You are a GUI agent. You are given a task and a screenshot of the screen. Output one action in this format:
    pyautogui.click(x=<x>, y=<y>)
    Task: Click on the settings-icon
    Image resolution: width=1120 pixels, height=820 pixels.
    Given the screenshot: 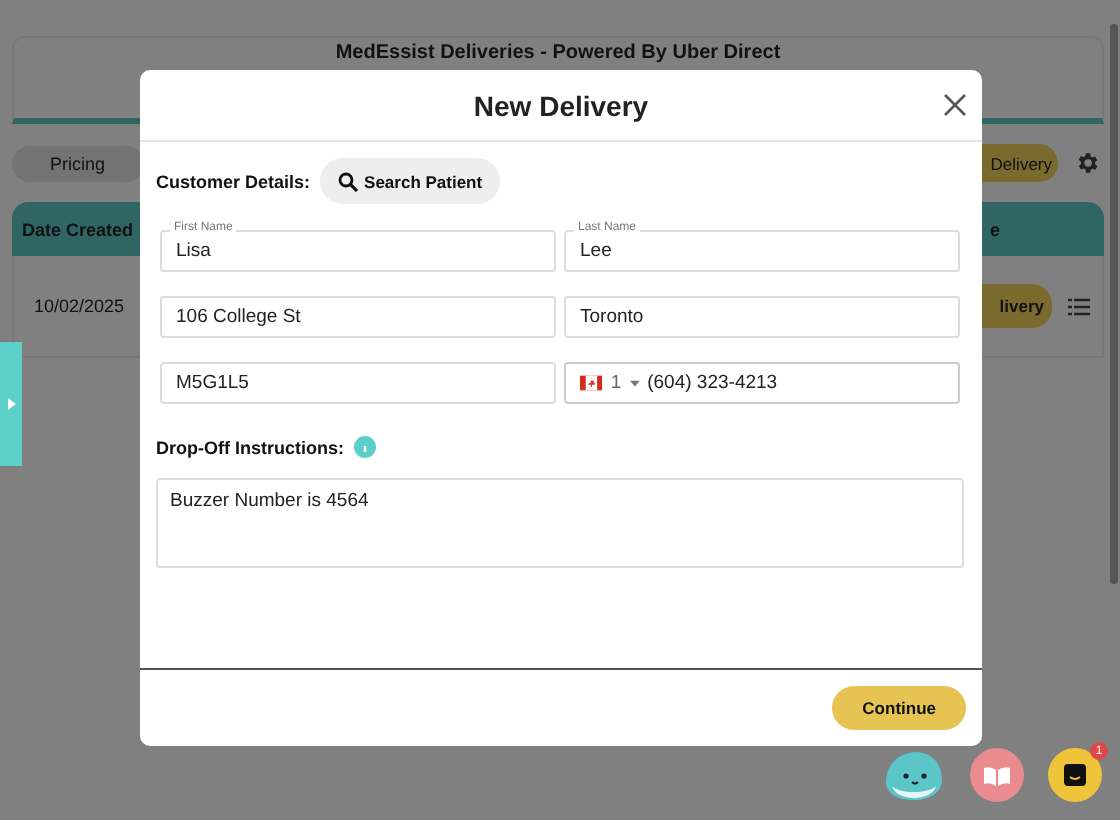 What is the action you would take?
    pyautogui.click(x=1087, y=163)
    